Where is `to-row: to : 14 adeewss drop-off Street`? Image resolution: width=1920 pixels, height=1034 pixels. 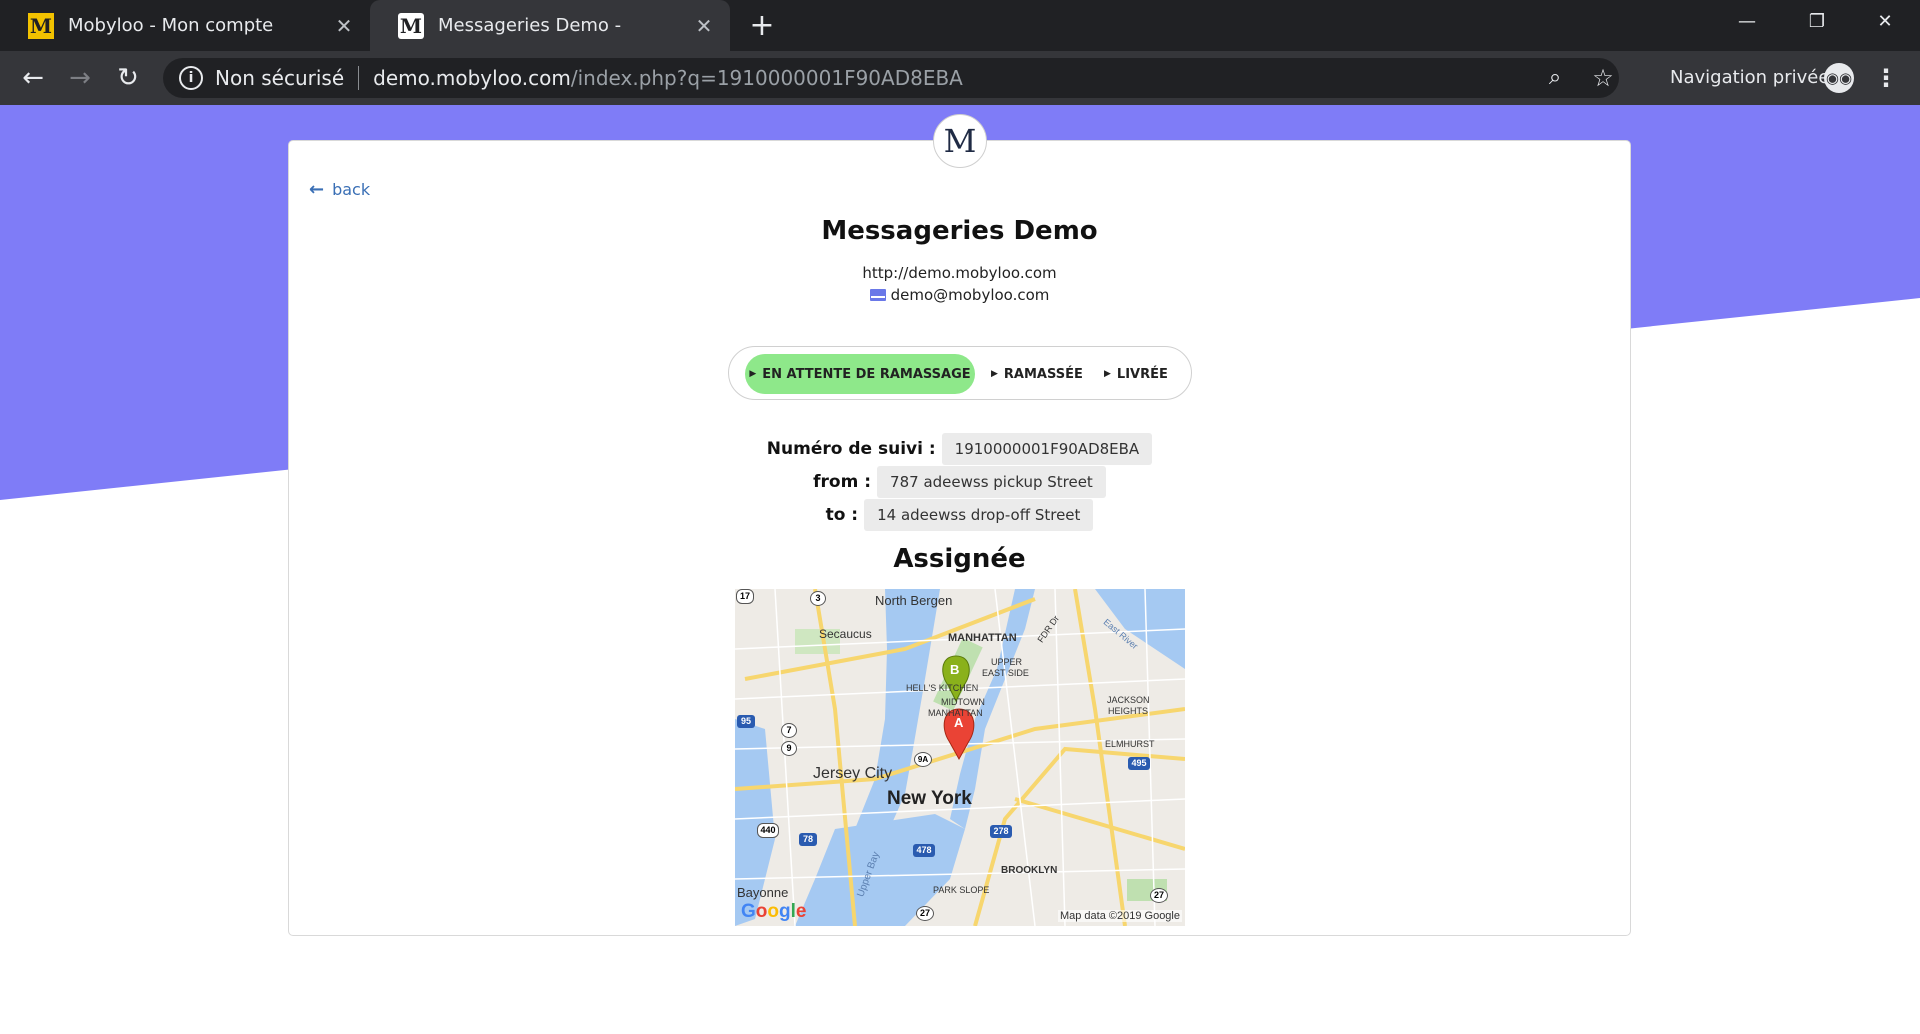 to-row: to : 14 adeewss drop-off Street is located at coordinates (959, 515).